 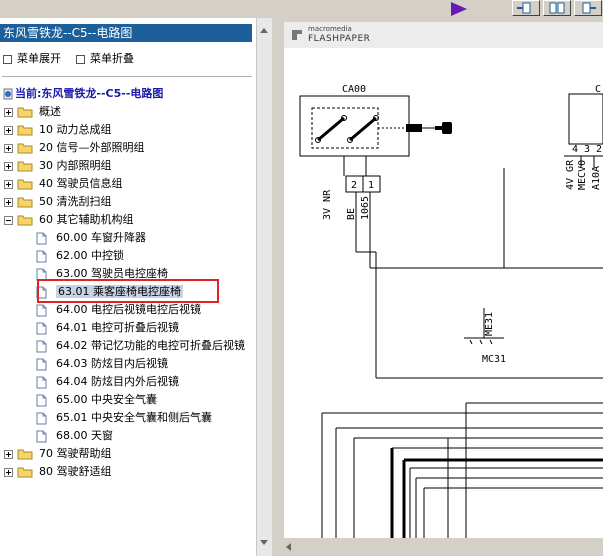 I want to click on tree-folder: 70 驾驶帮助组, so click(x=58, y=454).